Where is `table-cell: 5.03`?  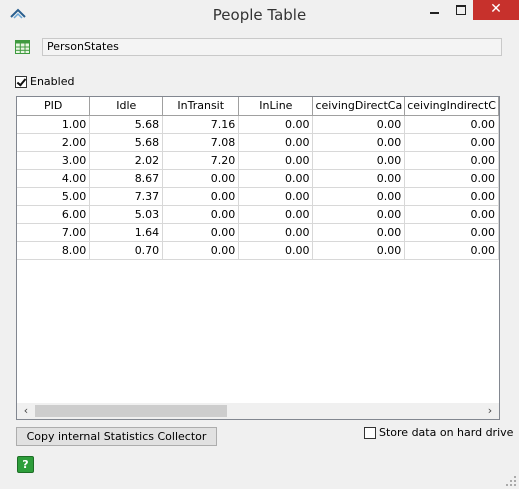 table-cell: 5.03 is located at coordinates (126, 214).